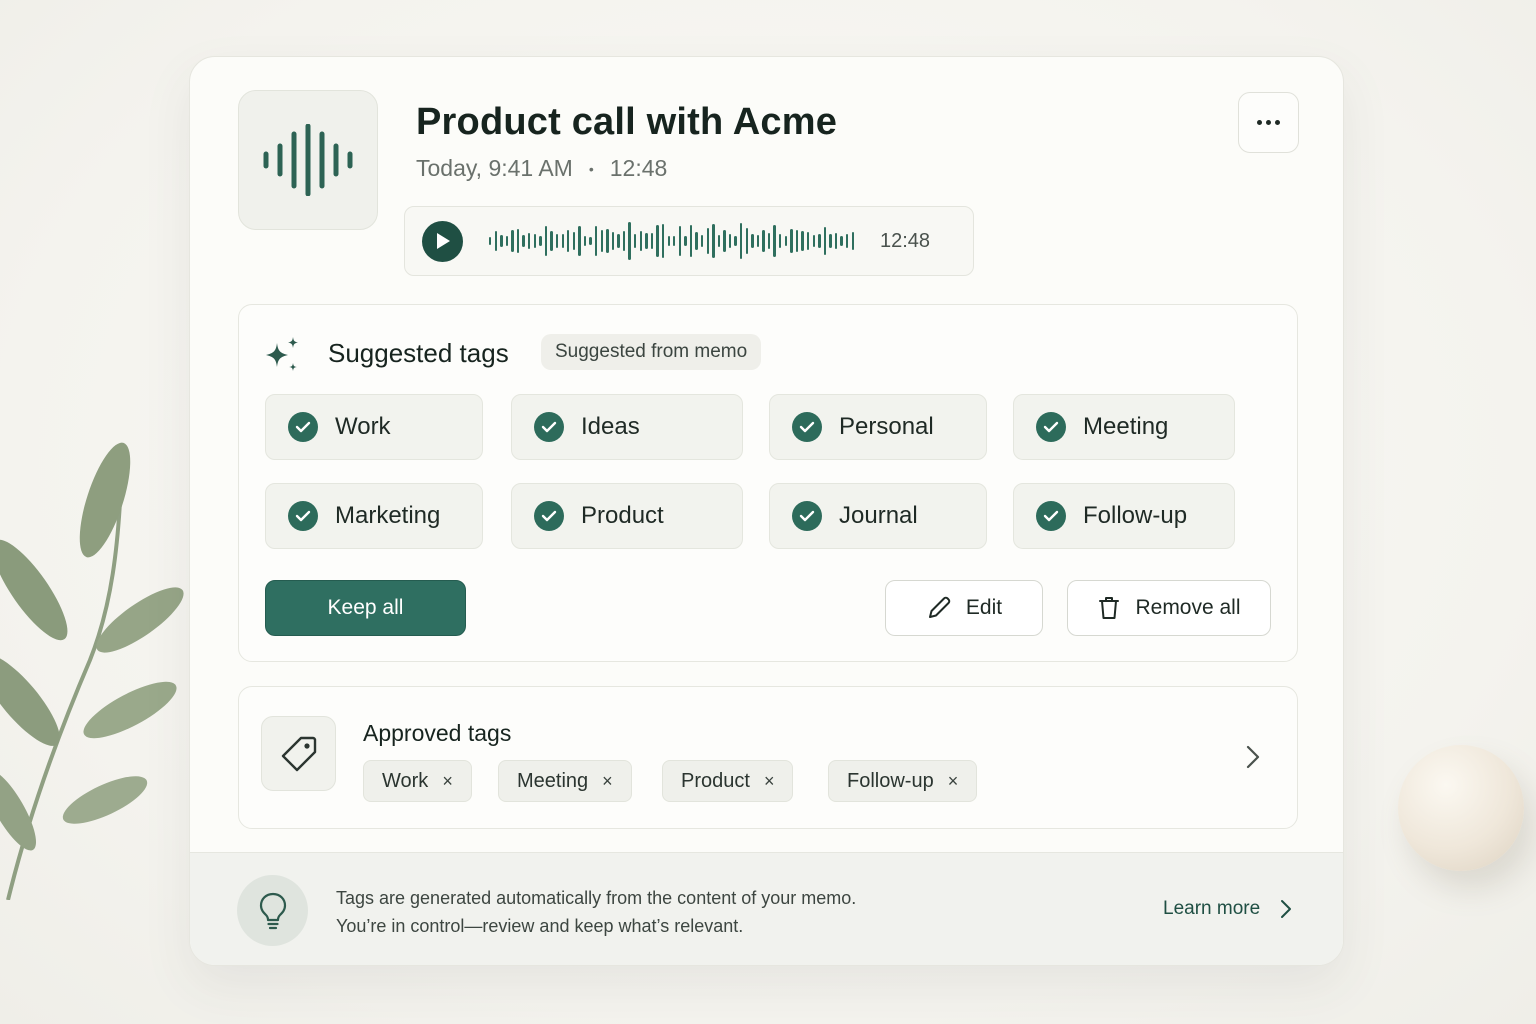 Image resolution: width=1536 pixels, height=1024 pixels. I want to click on pencil-icon, so click(939, 607).